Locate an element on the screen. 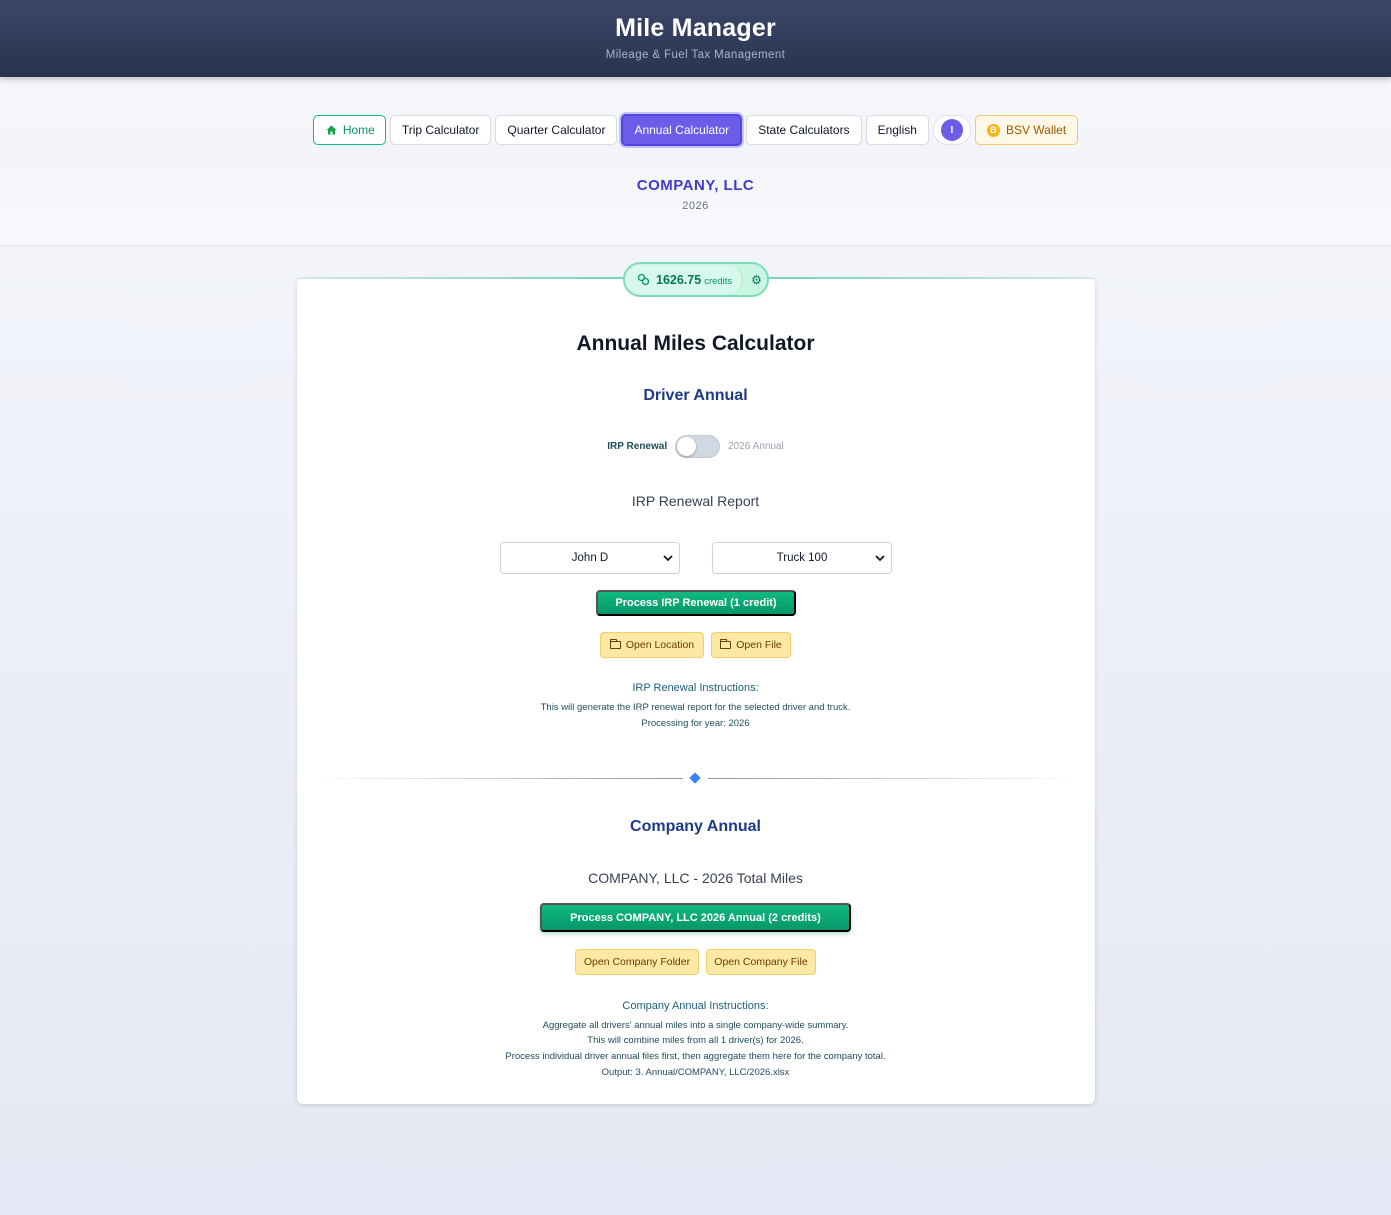  toggle-label-irp: IRP Renewal is located at coordinates (637, 446).